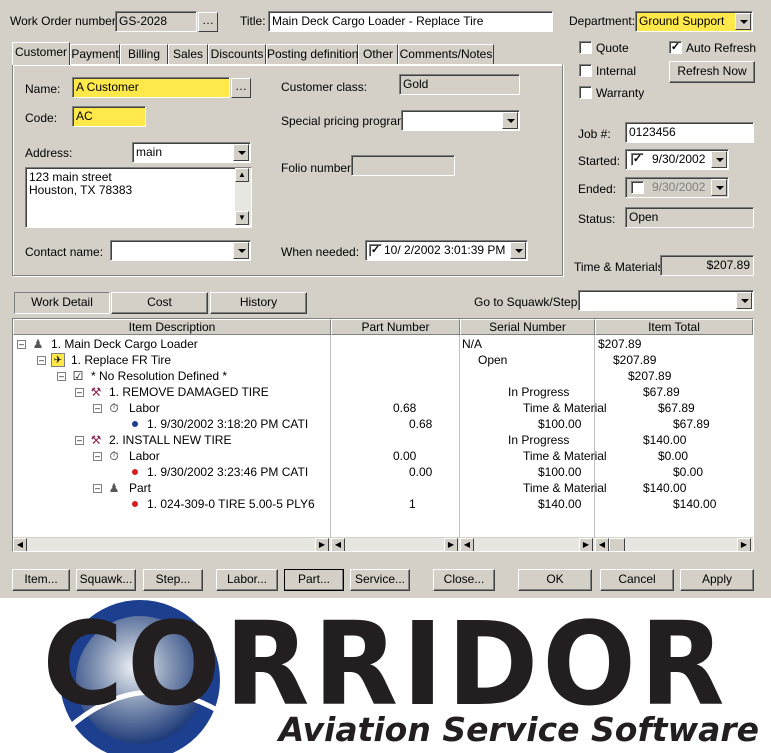 This screenshot has width=771, height=753. What do you see at coordinates (172, 327) in the screenshot?
I see `column-header-item-description: Item Description` at bounding box center [172, 327].